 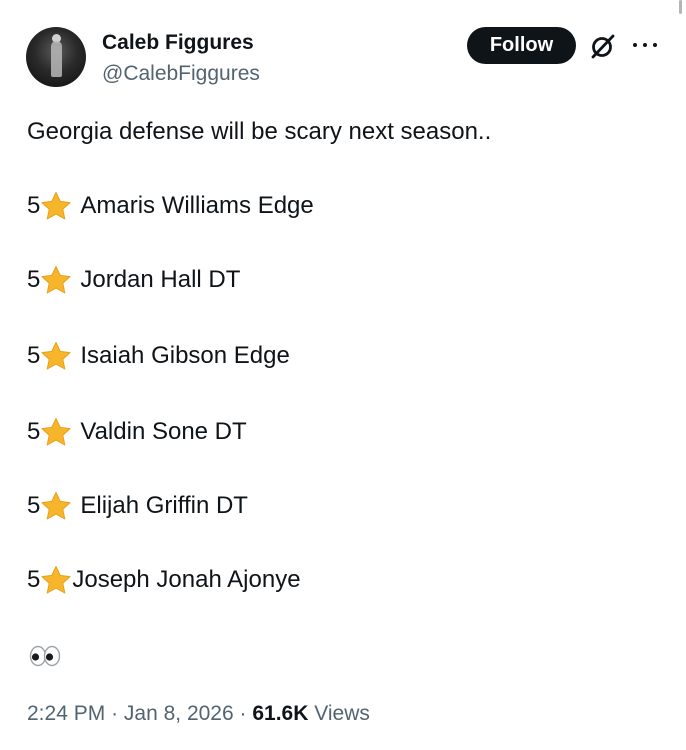 What do you see at coordinates (186, 579) in the screenshot?
I see `player-name: Joseph Jonah Ajonye` at bounding box center [186, 579].